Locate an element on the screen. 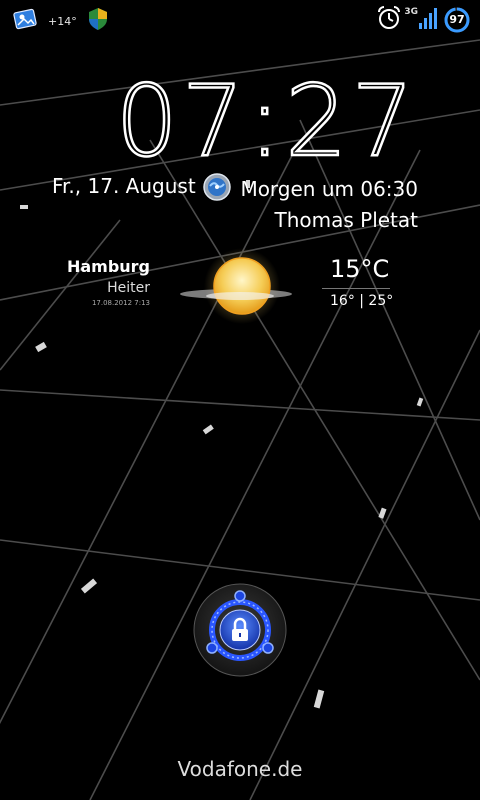 Image resolution: width=480 pixels, height=800 pixels. weather-condition: Heiter is located at coordinates (128, 288).